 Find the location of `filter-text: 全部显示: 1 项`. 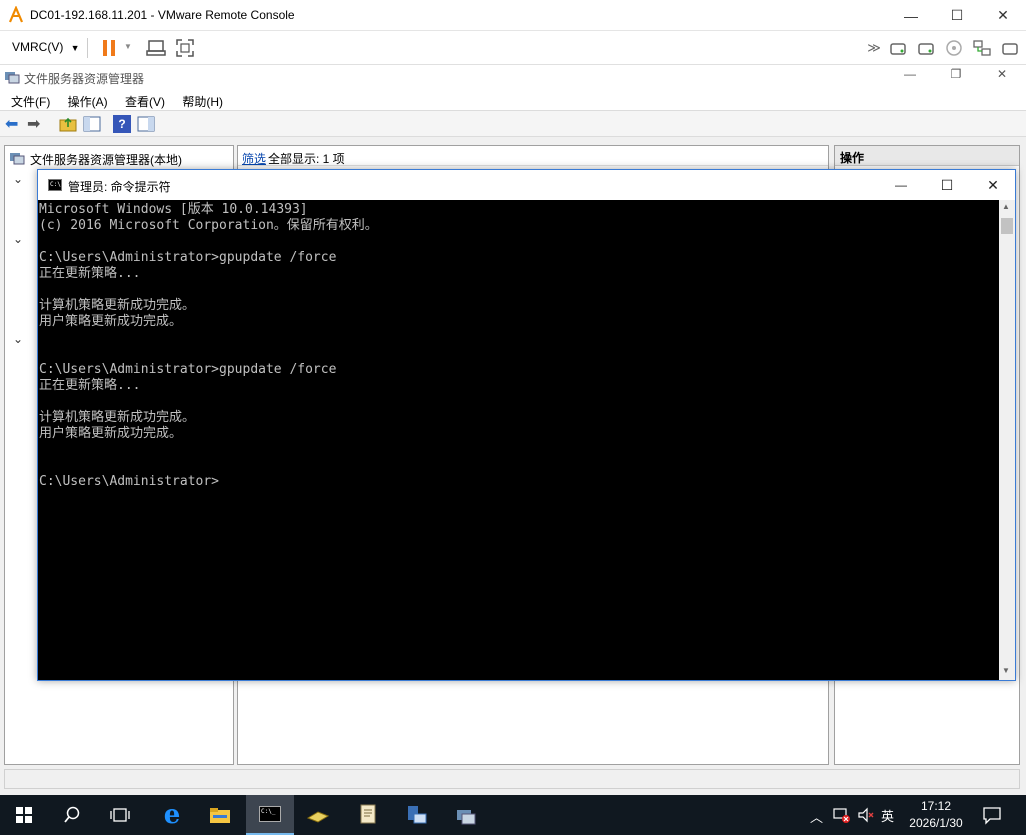

filter-text: 全部显示: 1 项 is located at coordinates (306, 159).